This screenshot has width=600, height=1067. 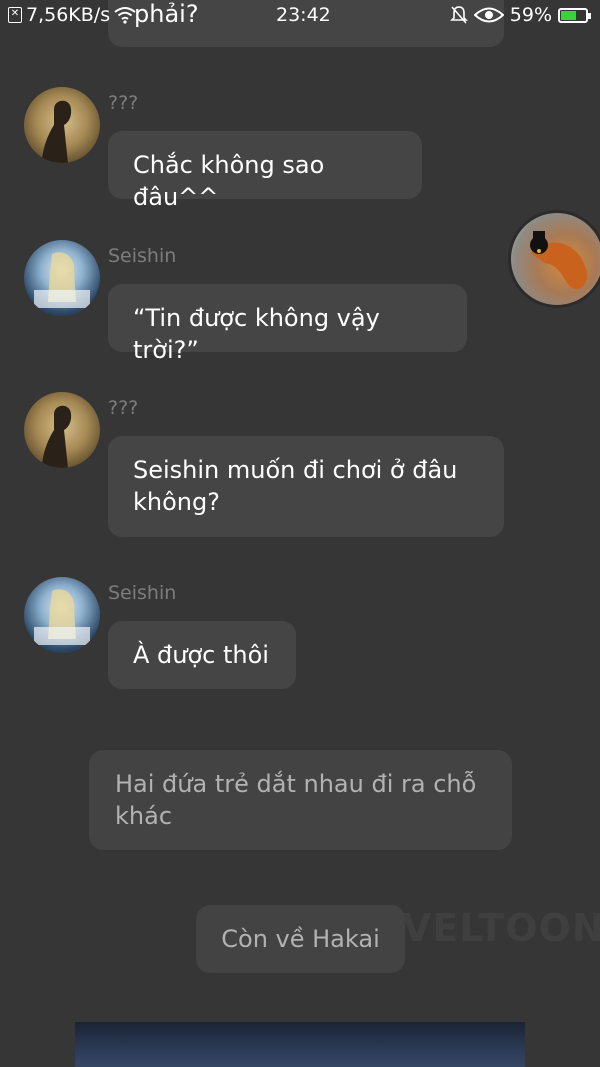 I want to click on message-bubble: Seishin muốn đi chơi ở đâu không?, so click(x=306, y=486).